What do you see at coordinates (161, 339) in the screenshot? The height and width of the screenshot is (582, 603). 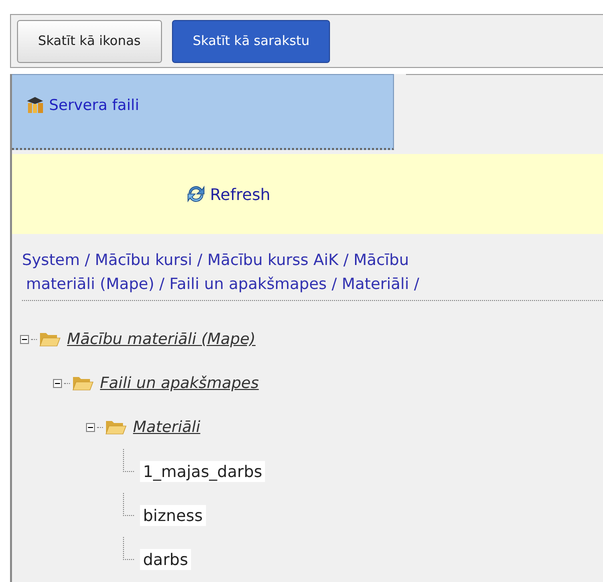 I see `folder-link: Mācību materiāli (Mape)` at bounding box center [161, 339].